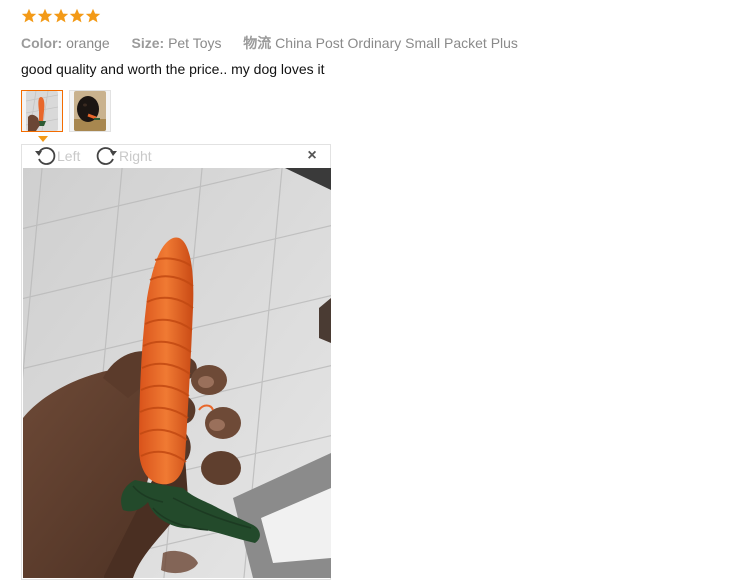  I want to click on color-value: orange, so click(88, 43).